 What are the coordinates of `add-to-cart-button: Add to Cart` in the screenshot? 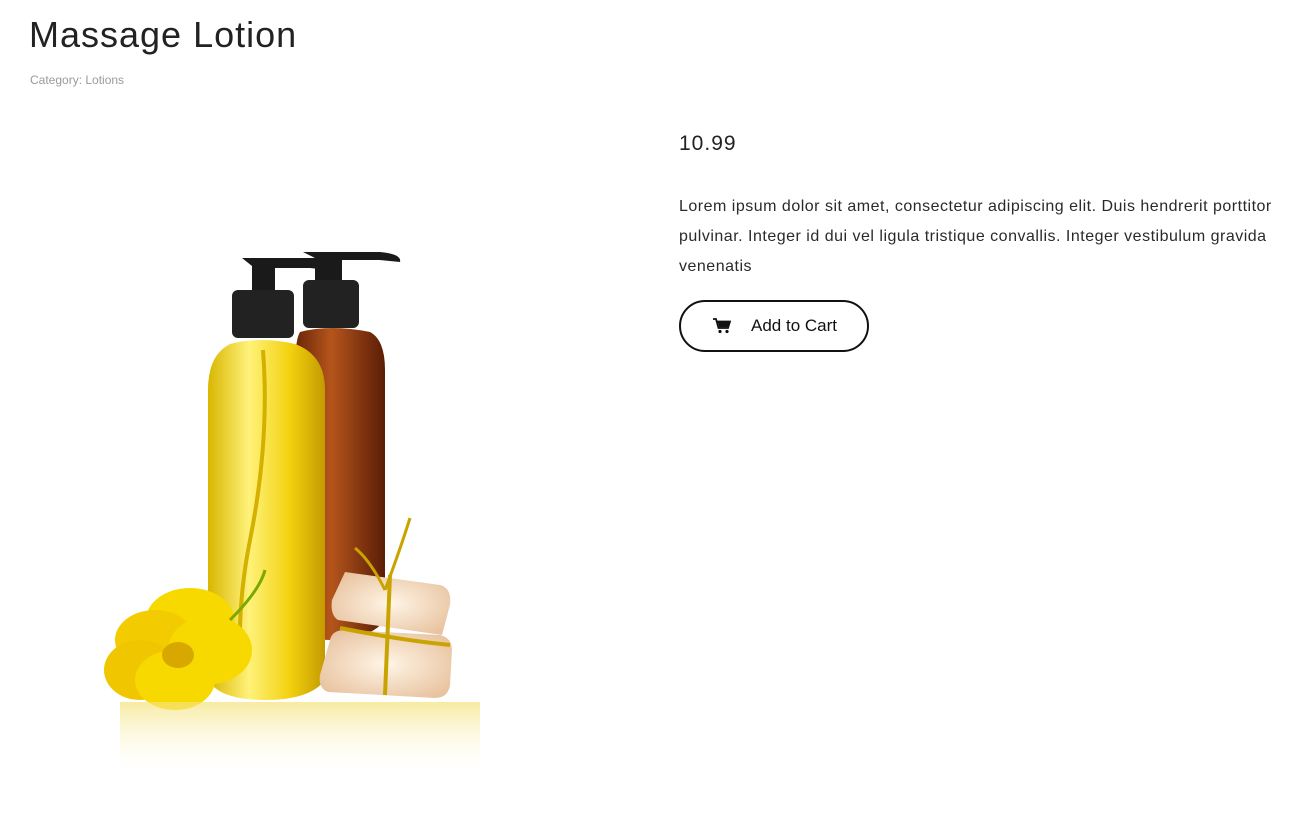 It's located at (774, 326).